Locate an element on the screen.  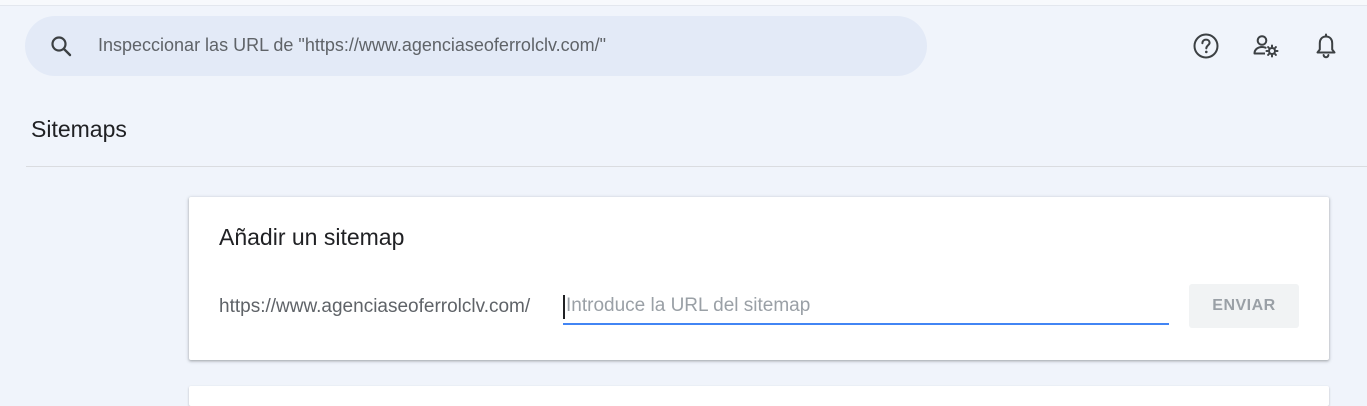
search-icon is located at coordinates (61, 46).